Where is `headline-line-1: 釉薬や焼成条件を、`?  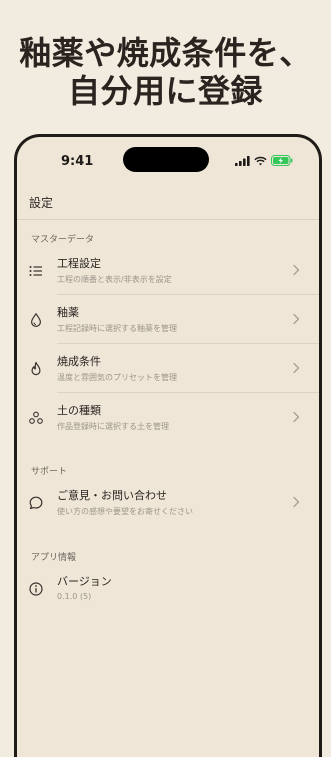
headline-line-1: 釉薬や焼成条件を、 is located at coordinates (165, 53).